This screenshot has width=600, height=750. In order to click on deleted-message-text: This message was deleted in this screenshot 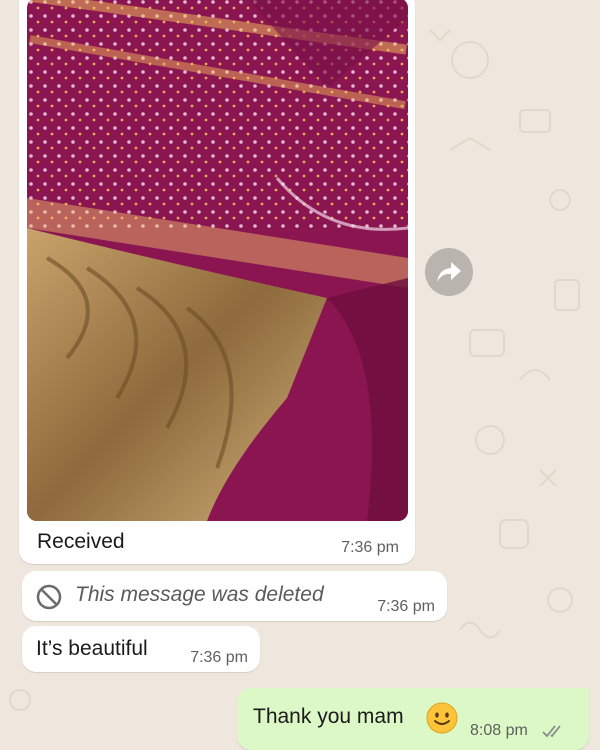, I will do `click(199, 594)`.